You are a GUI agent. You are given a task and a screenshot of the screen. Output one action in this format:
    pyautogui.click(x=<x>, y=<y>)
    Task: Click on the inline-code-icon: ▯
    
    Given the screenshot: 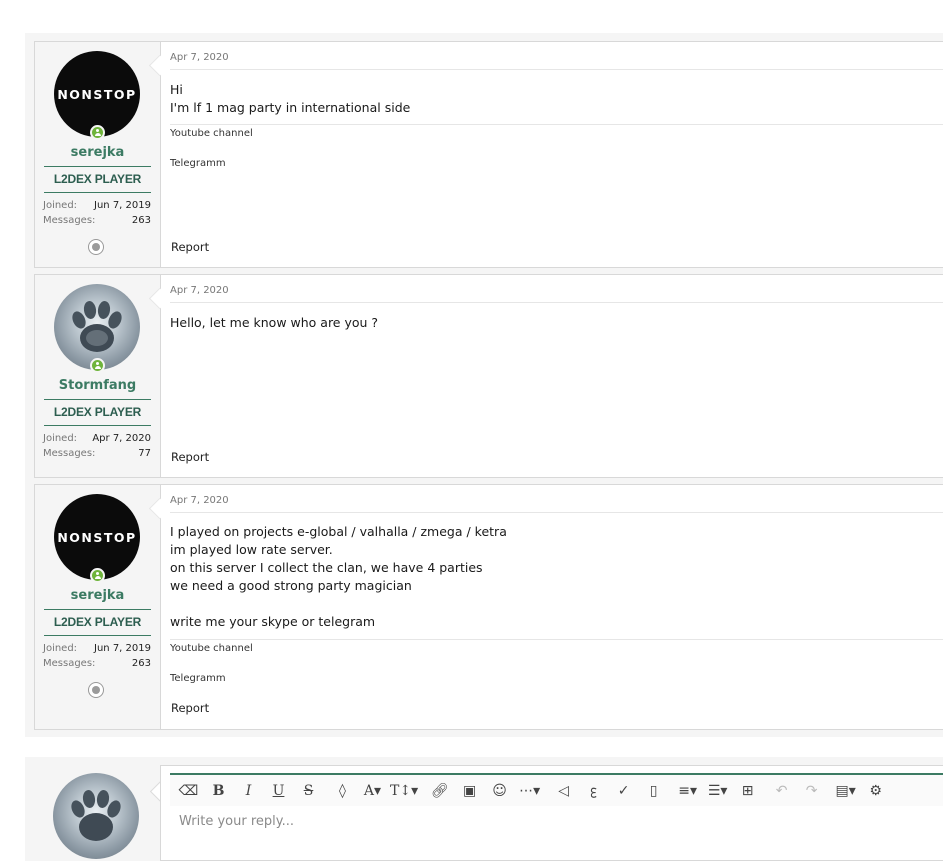 What is the action you would take?
    pyautogui.click(x=653, y=791)
    